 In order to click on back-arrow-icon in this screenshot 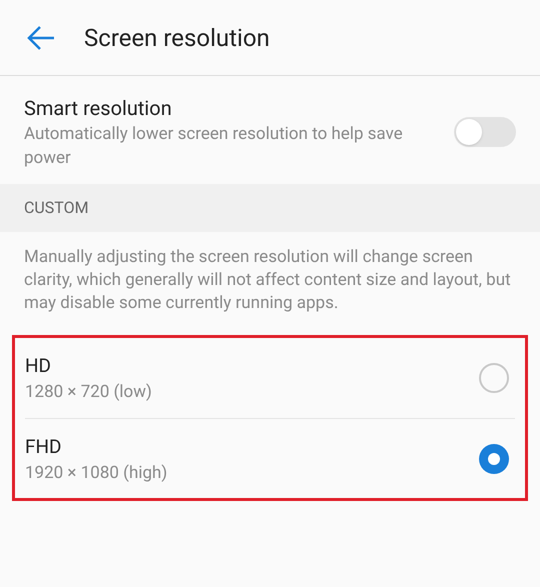, I will do `click(41, 37)`.